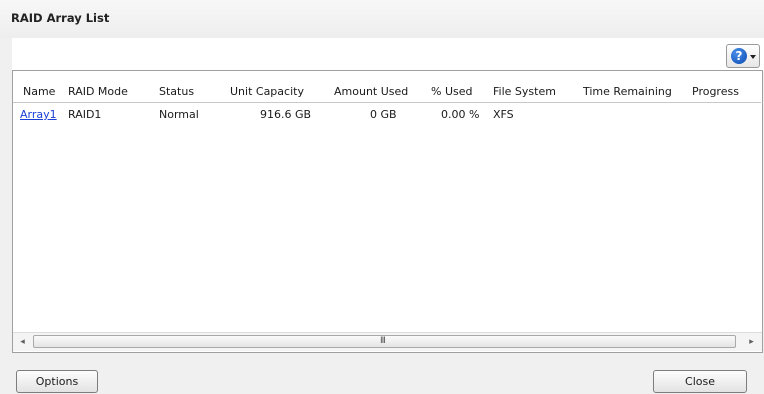  What do you see at coordinates (715, 91) in the screenshot?
I see `column-header-progress: Progress` at bounding box center [715, 91].